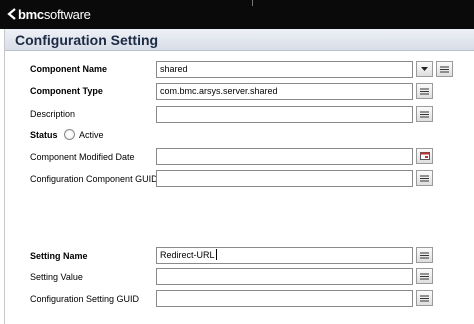  I want to click on page-title: Configuration Setting, so click(87, 40).